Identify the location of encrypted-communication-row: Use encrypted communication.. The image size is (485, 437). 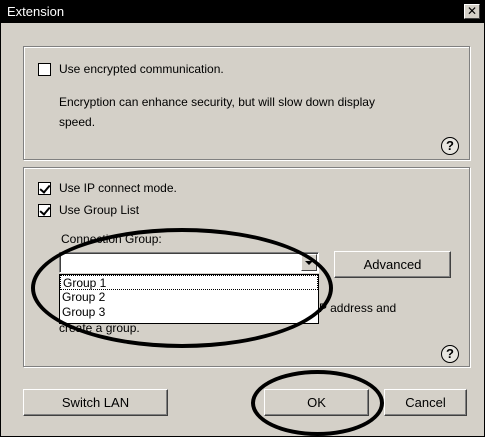
(131, 69).